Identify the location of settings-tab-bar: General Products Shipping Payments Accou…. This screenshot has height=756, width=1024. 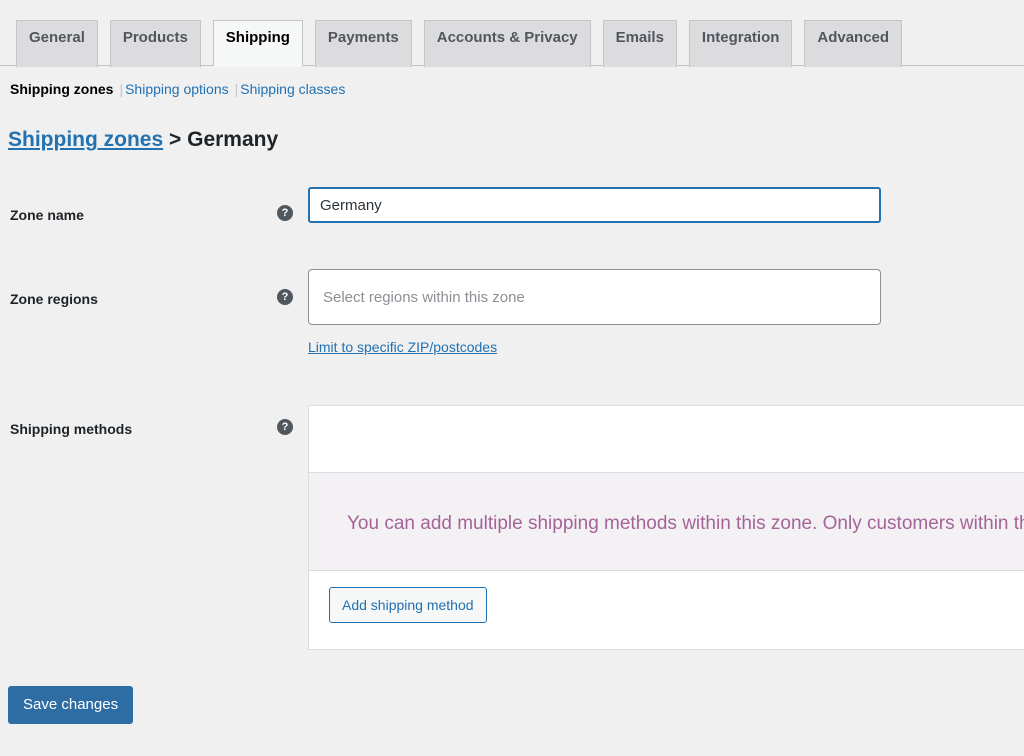
(512, 33).